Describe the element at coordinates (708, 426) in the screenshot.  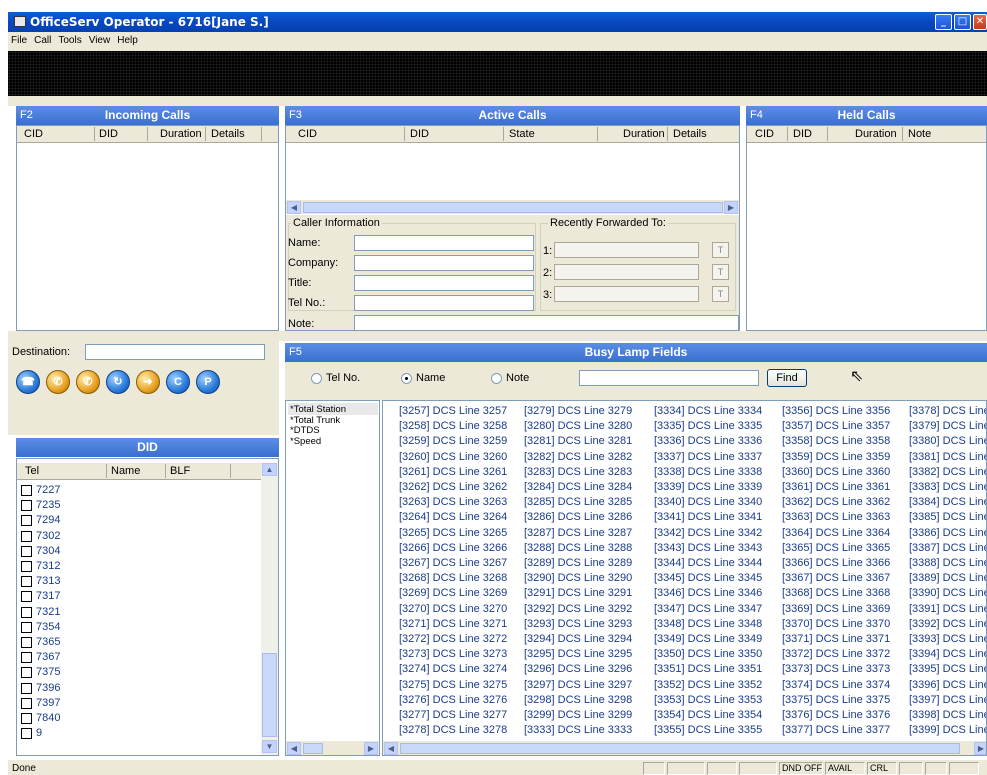
I see `blf-entry: [3335] DCS Line 3335` at that location.